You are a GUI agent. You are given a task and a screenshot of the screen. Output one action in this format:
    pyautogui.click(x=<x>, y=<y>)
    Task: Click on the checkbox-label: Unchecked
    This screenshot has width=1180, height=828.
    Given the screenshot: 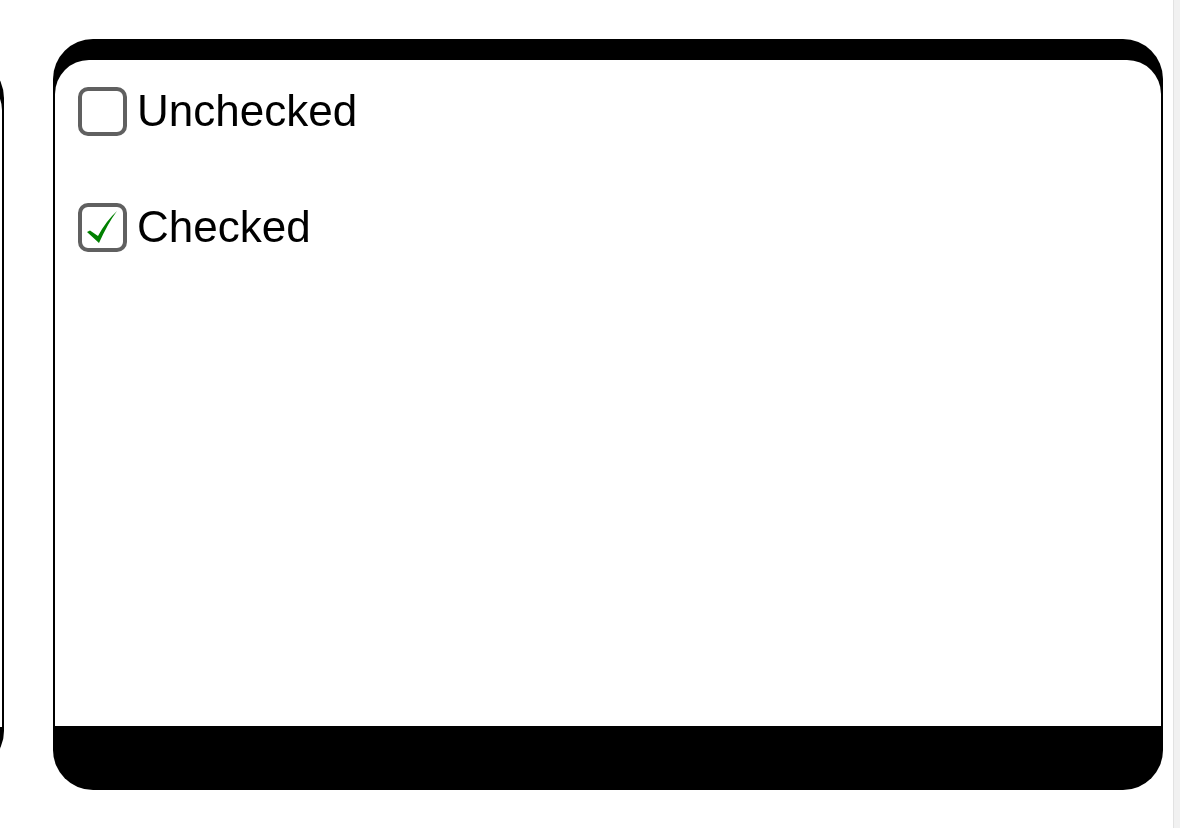 What is the action you would take?
    pyautogui.click(x=247, y=111)
    